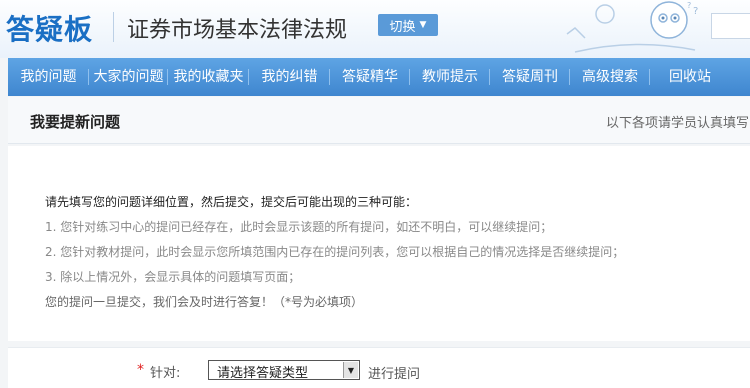 The image size is (750, 388). Describe the element at coordinates (730, 26) in the screenshot. I see `search-input` at that location.